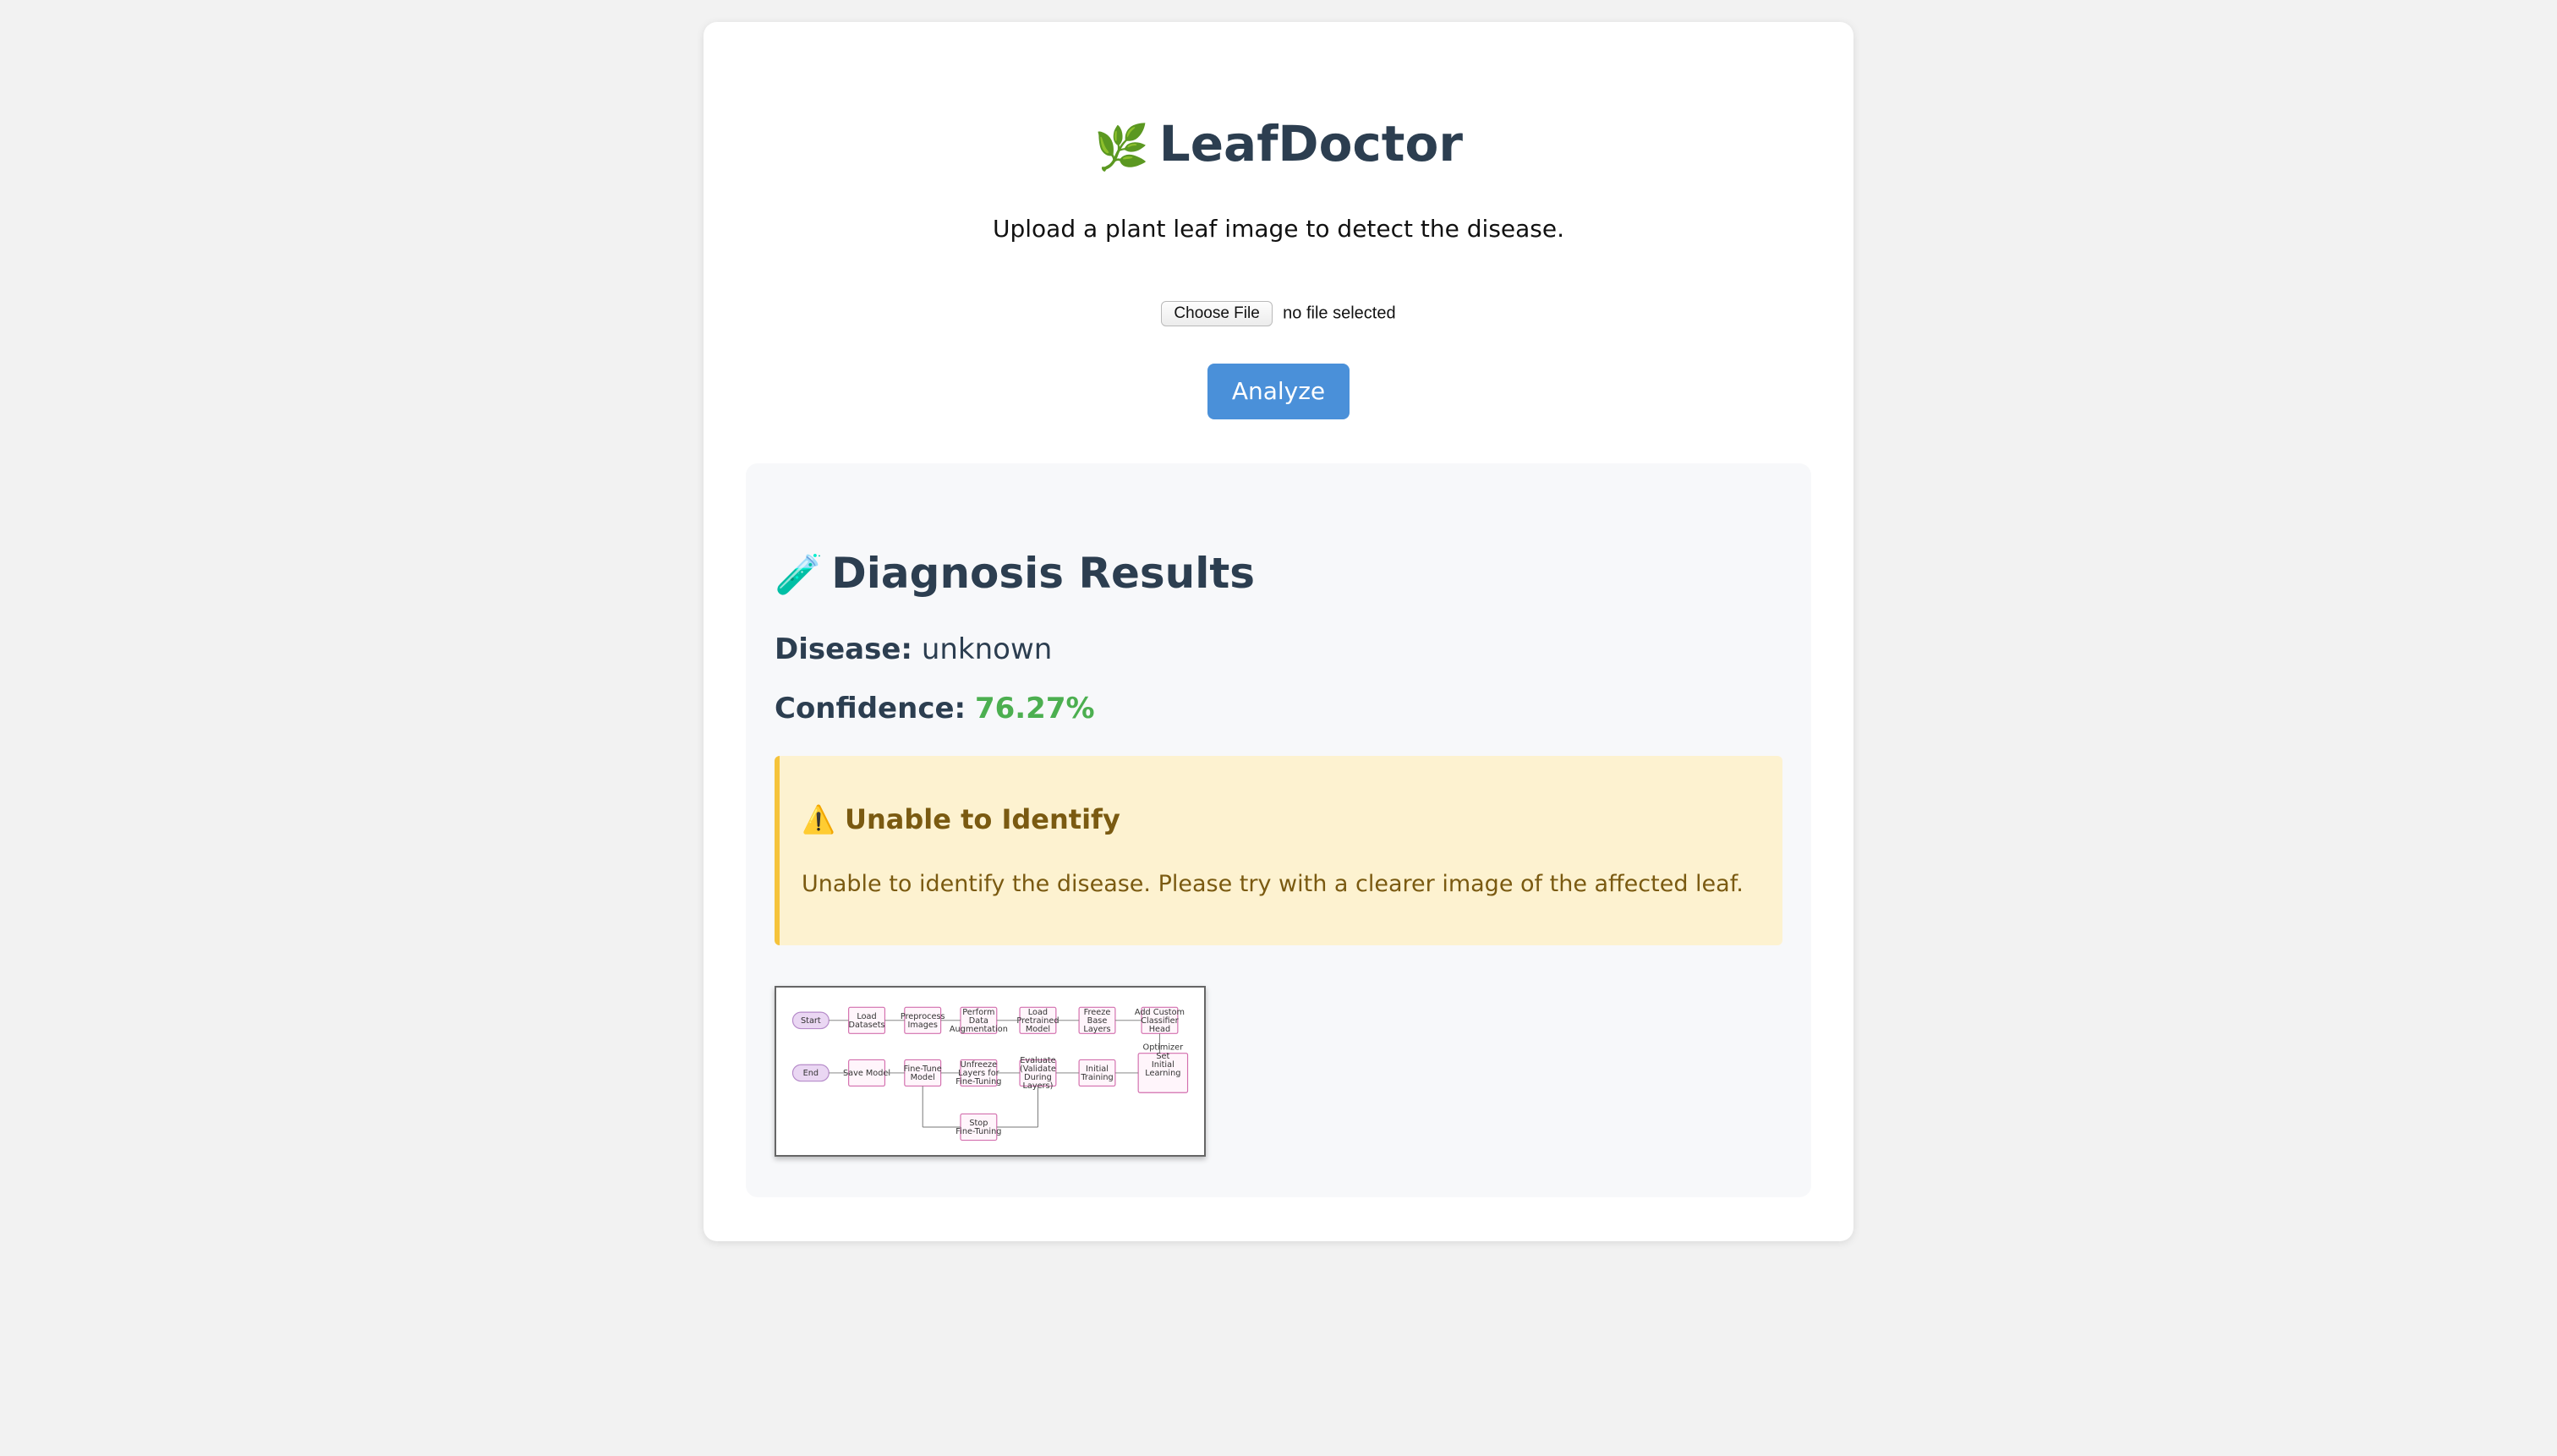  I want to click on test-tube-icon: 🧪, so click(799, 574).